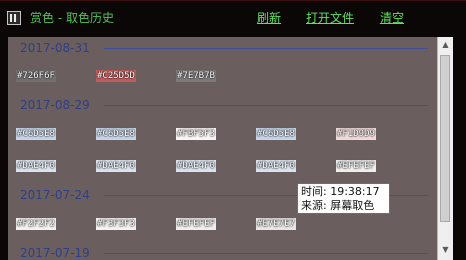  I want to click on color-info-tooltip: 时间: 19:38:17 来源: 屏幕取色, so click(343, 198).